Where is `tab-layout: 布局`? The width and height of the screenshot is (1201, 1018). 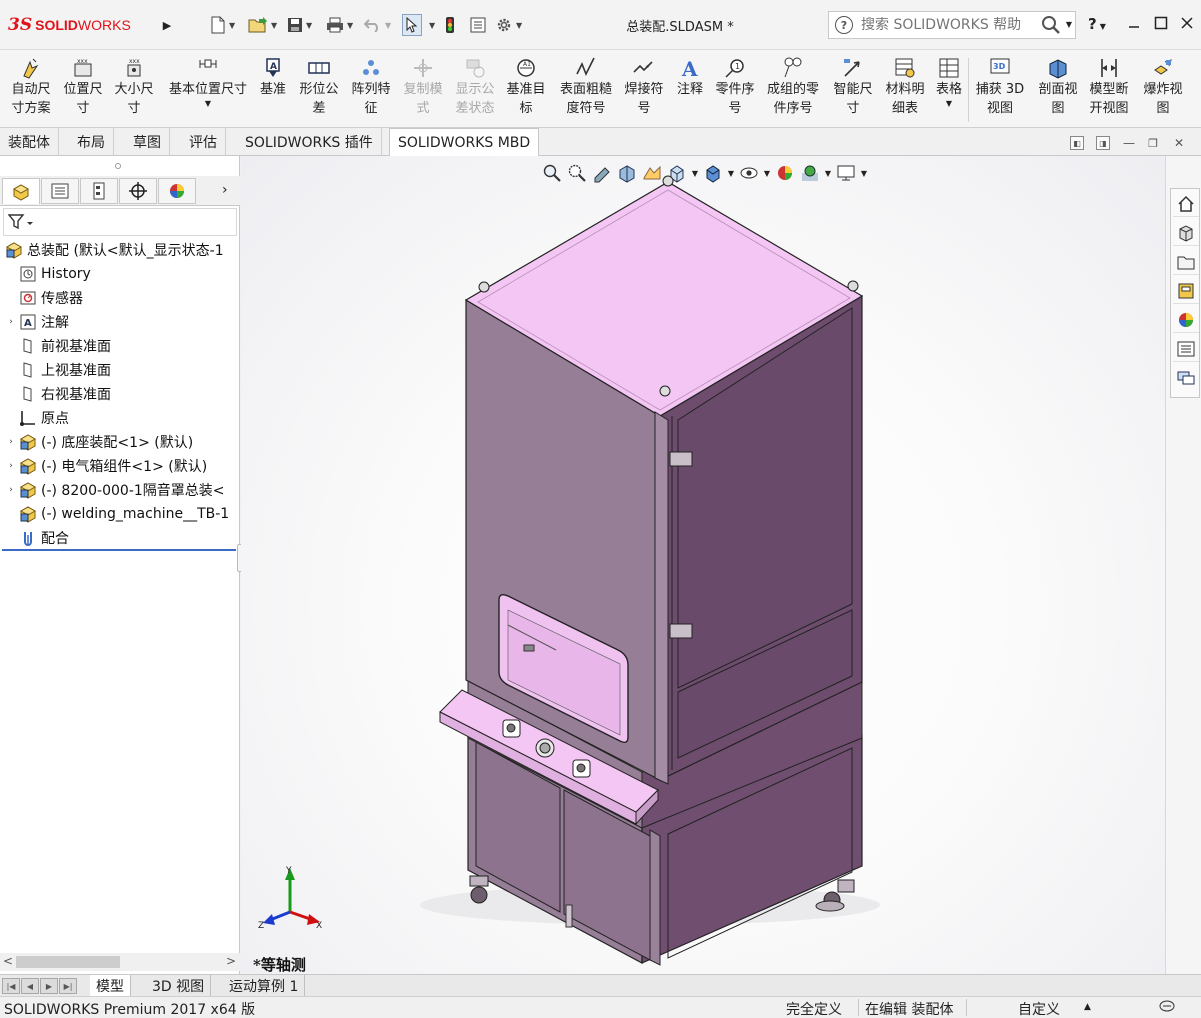
tab-layout: 布局 is located at coordinates (91, 142).